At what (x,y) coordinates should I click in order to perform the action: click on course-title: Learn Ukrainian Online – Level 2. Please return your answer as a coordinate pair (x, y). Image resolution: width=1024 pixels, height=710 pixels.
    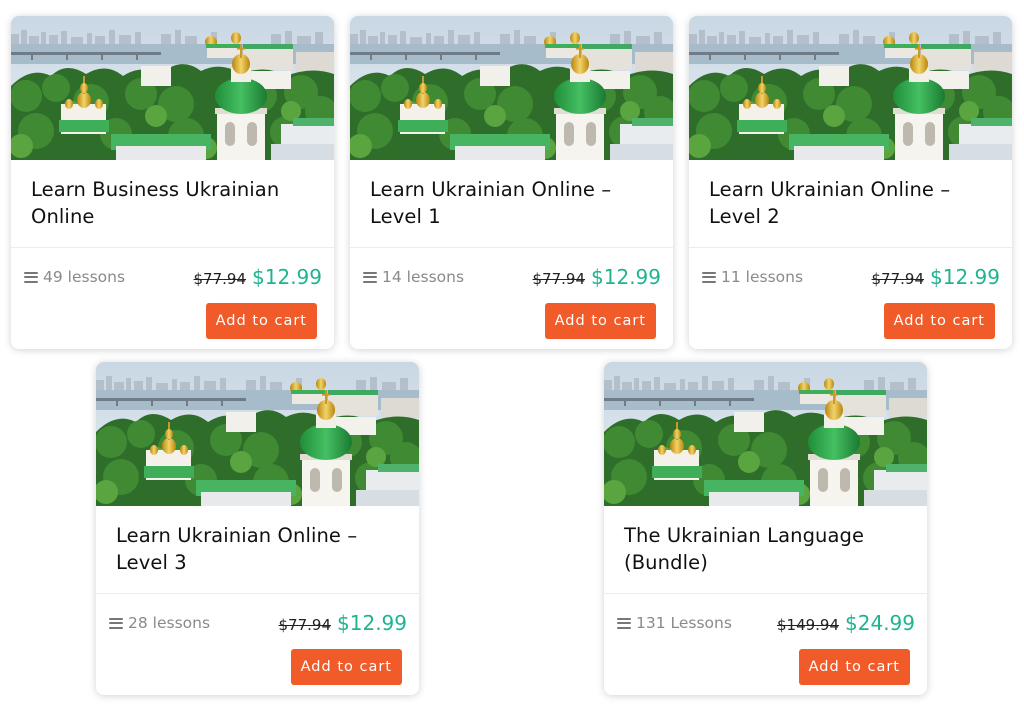
    Looking at the image, I should click on (854, 203).